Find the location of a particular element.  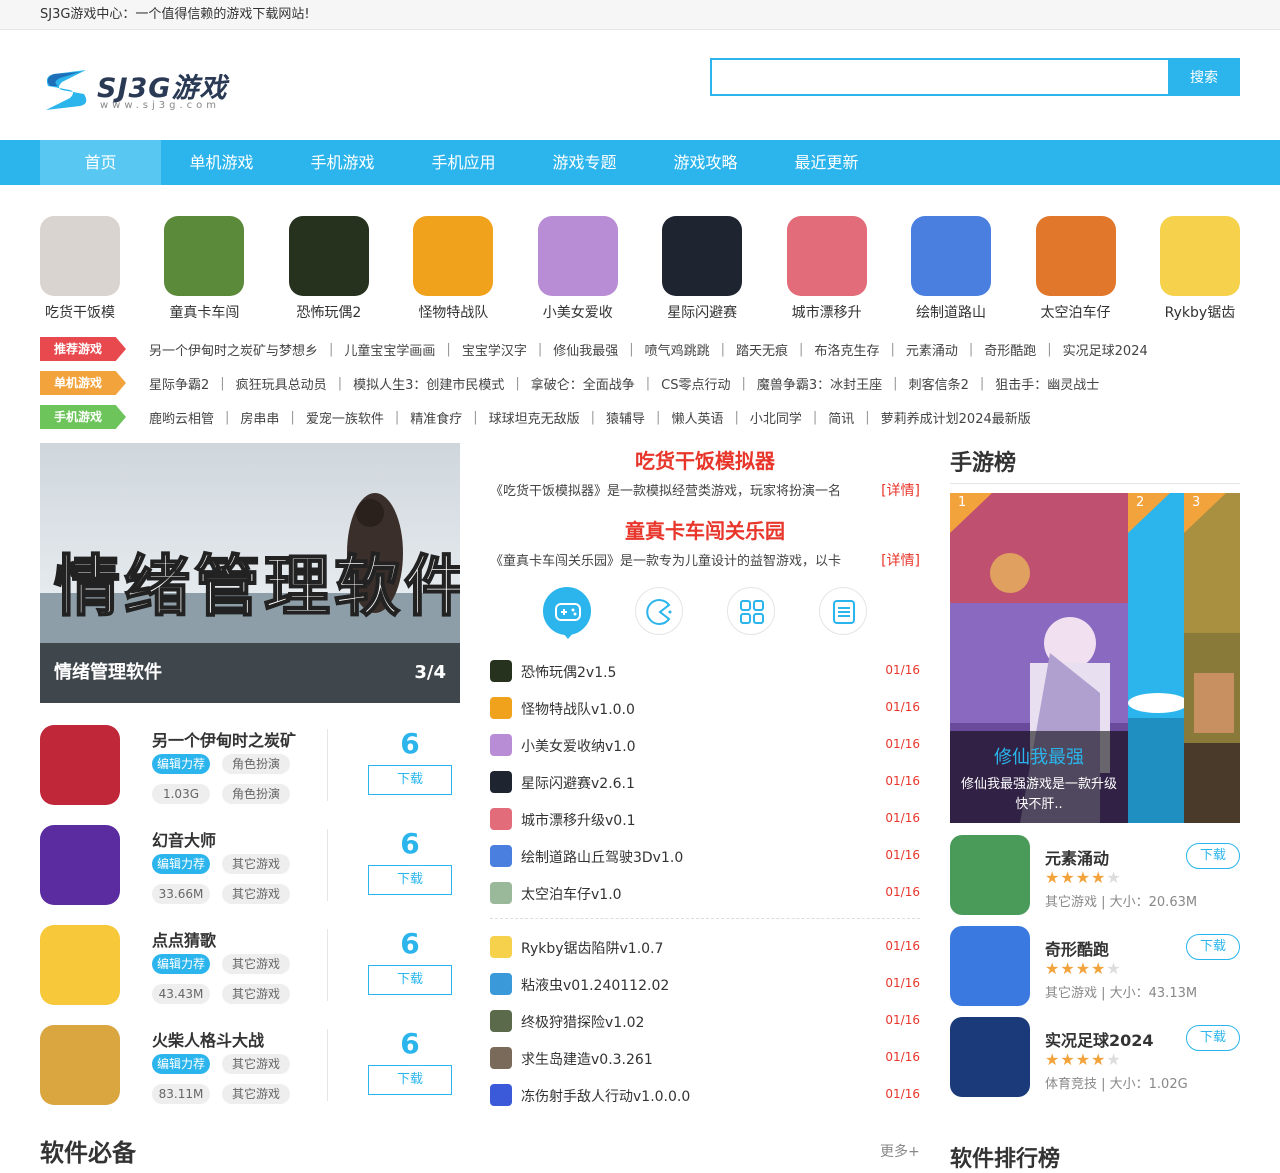

site-logo: SJ3G游戏 www.sj3g.com is located at coordinates (135, 88).